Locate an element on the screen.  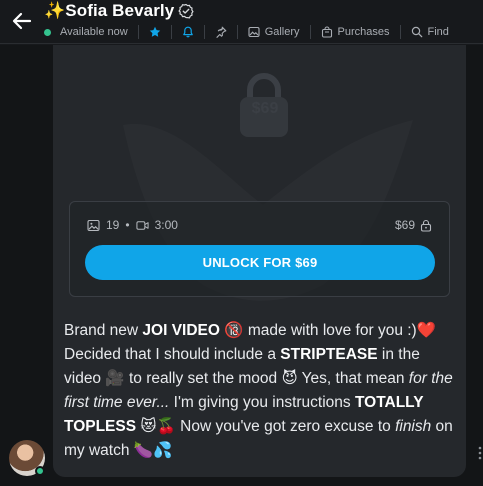
dots-icon is located at coordinates (480, 453).